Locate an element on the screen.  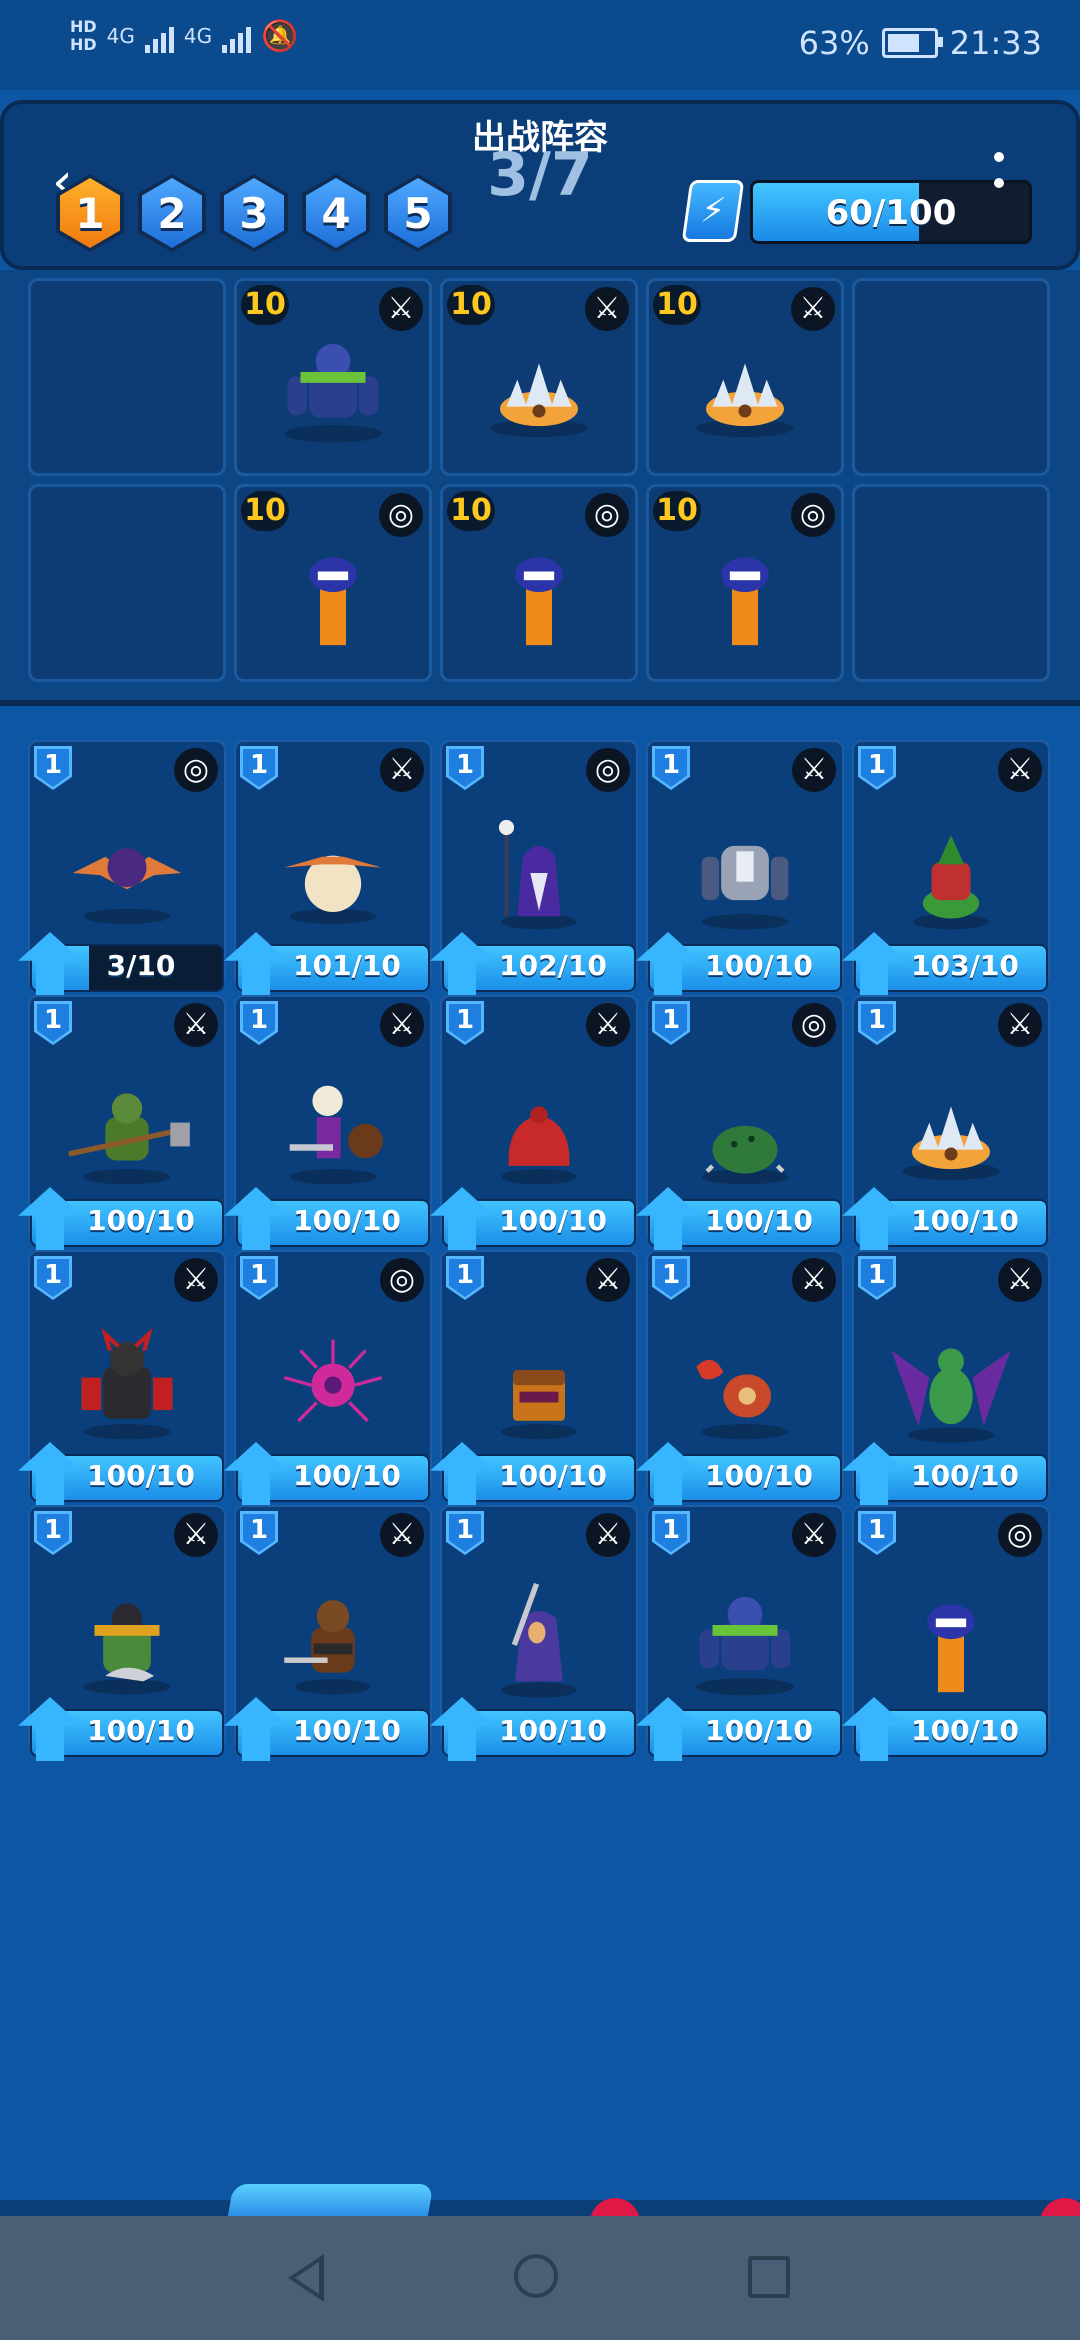
monster-card: 1 ⚔ 101/10 is located at coordinates (328, 868).